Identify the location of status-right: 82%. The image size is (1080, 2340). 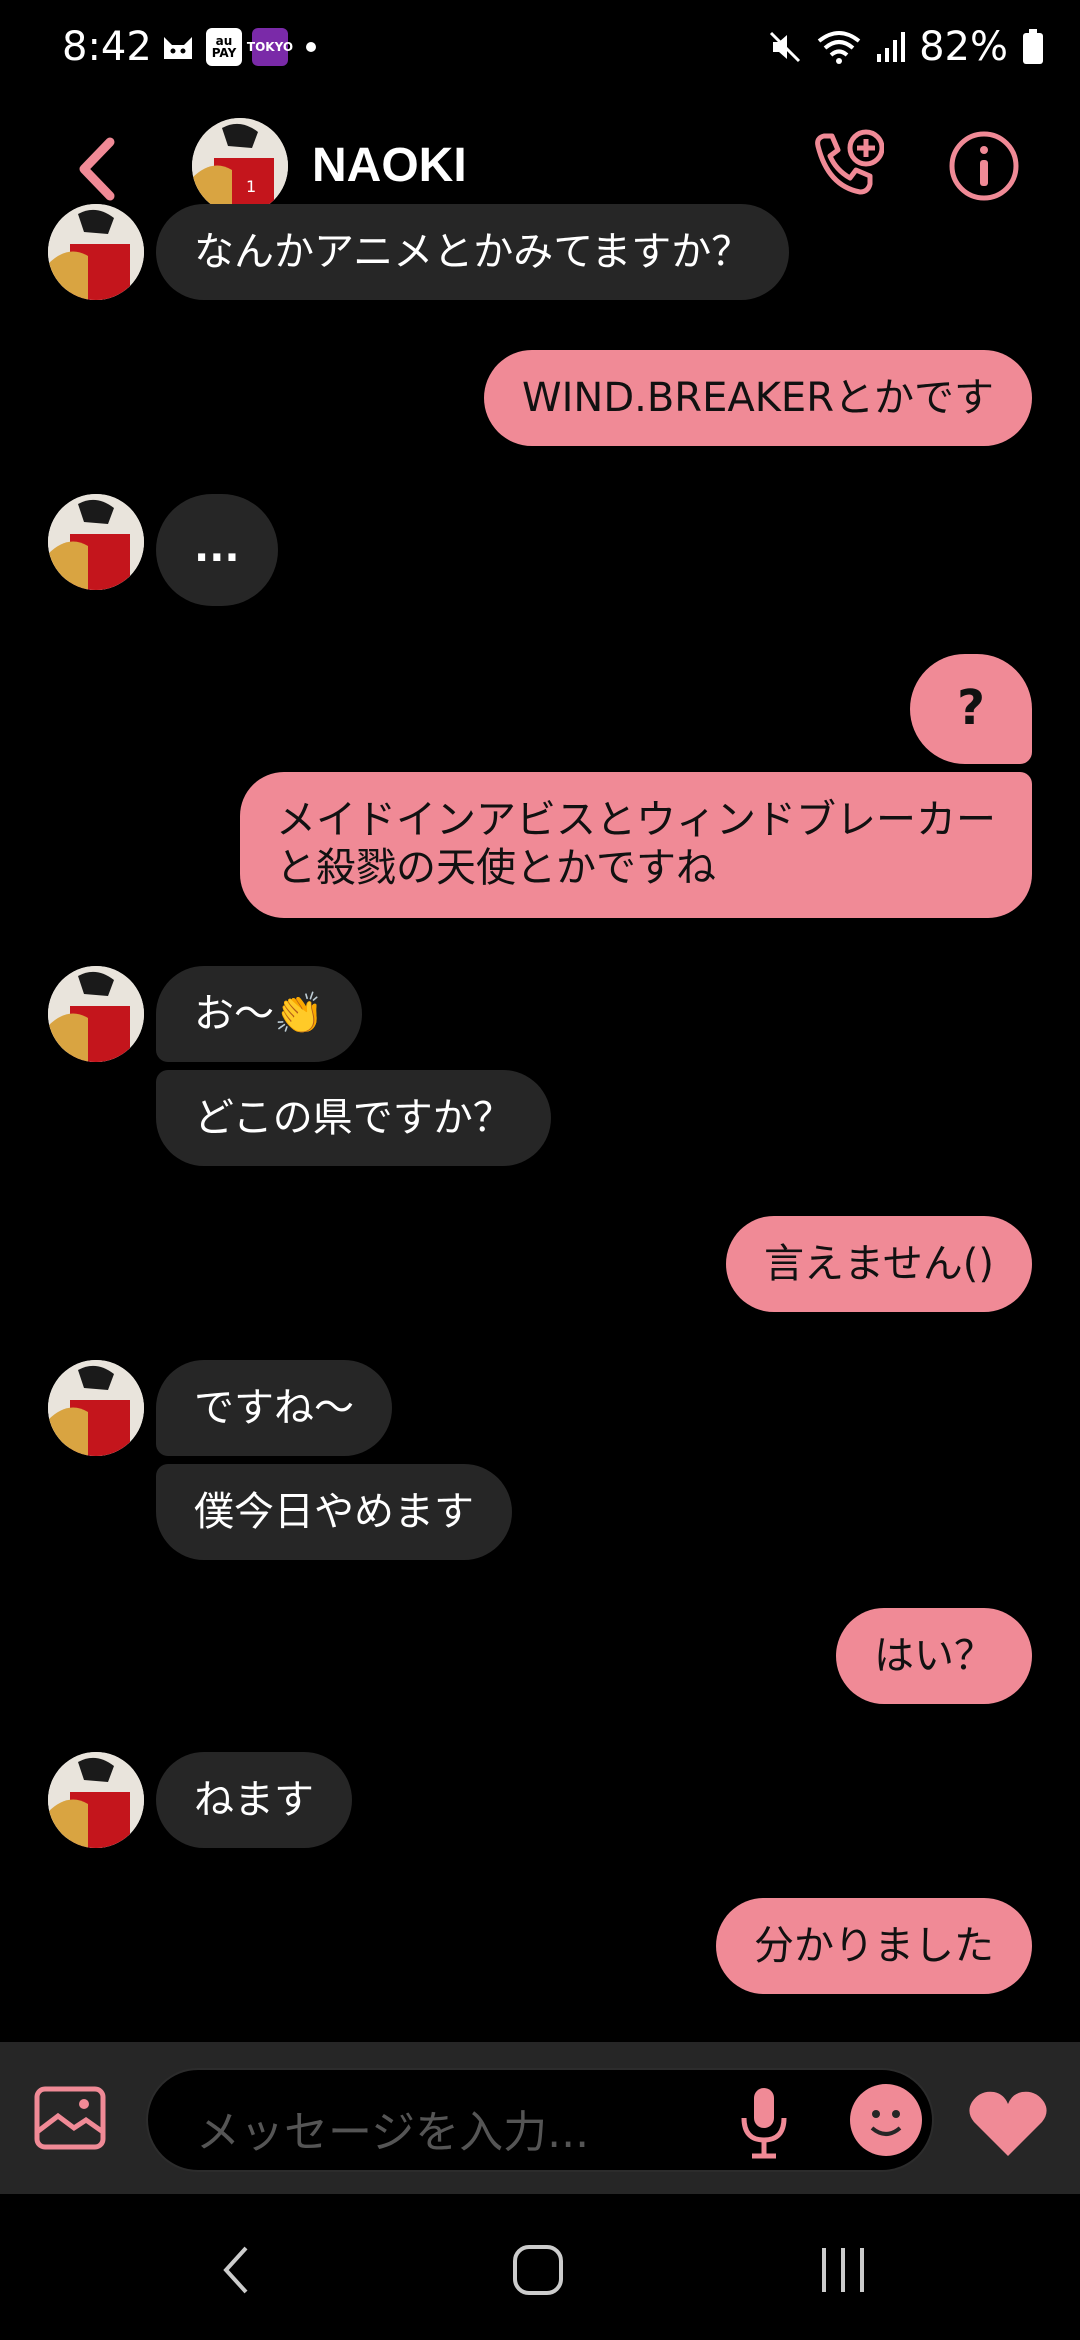
(905, 47).